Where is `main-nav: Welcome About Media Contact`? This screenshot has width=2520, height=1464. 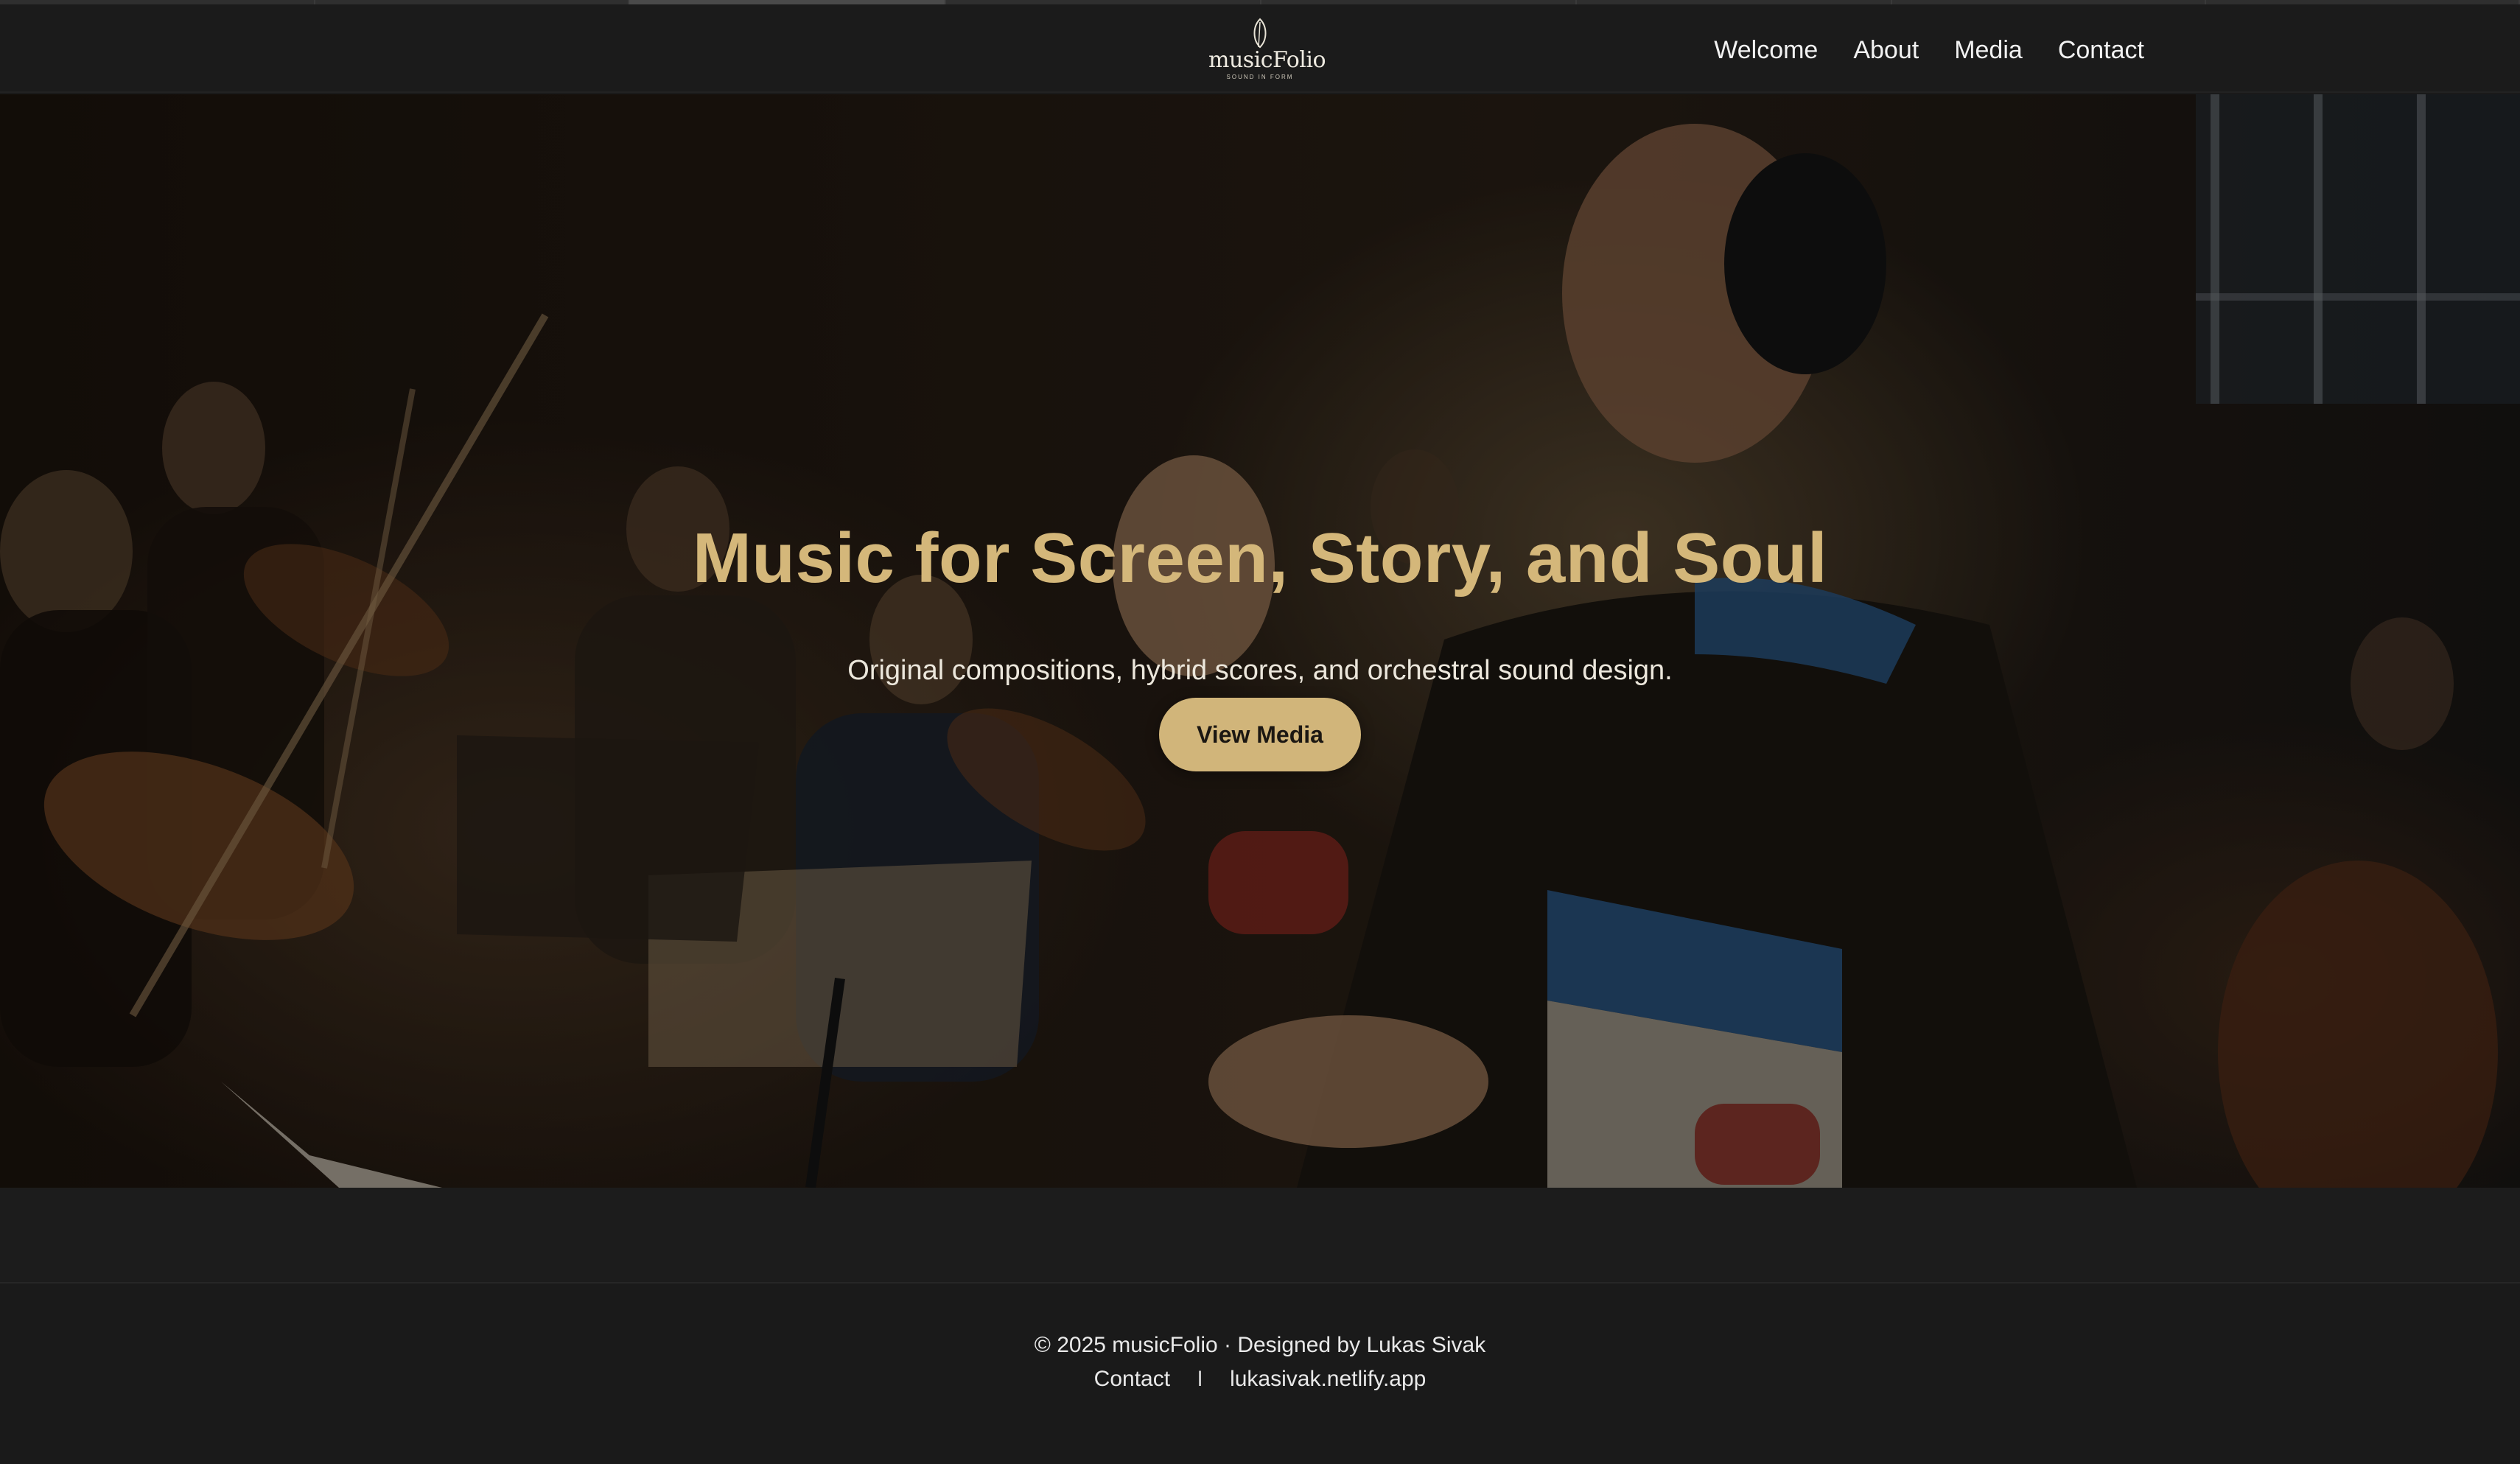
main-nav: Welcome About Media Contact is located at coordinates (1929, 50).